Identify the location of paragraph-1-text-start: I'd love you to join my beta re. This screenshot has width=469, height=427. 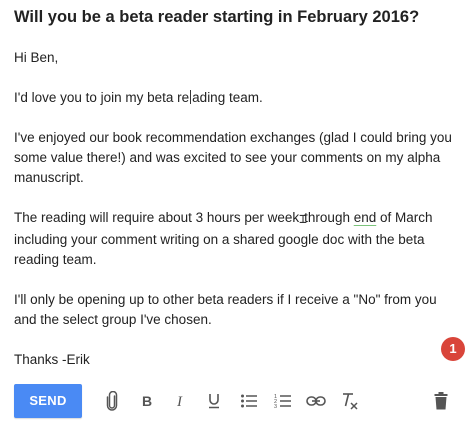
(102, 97).